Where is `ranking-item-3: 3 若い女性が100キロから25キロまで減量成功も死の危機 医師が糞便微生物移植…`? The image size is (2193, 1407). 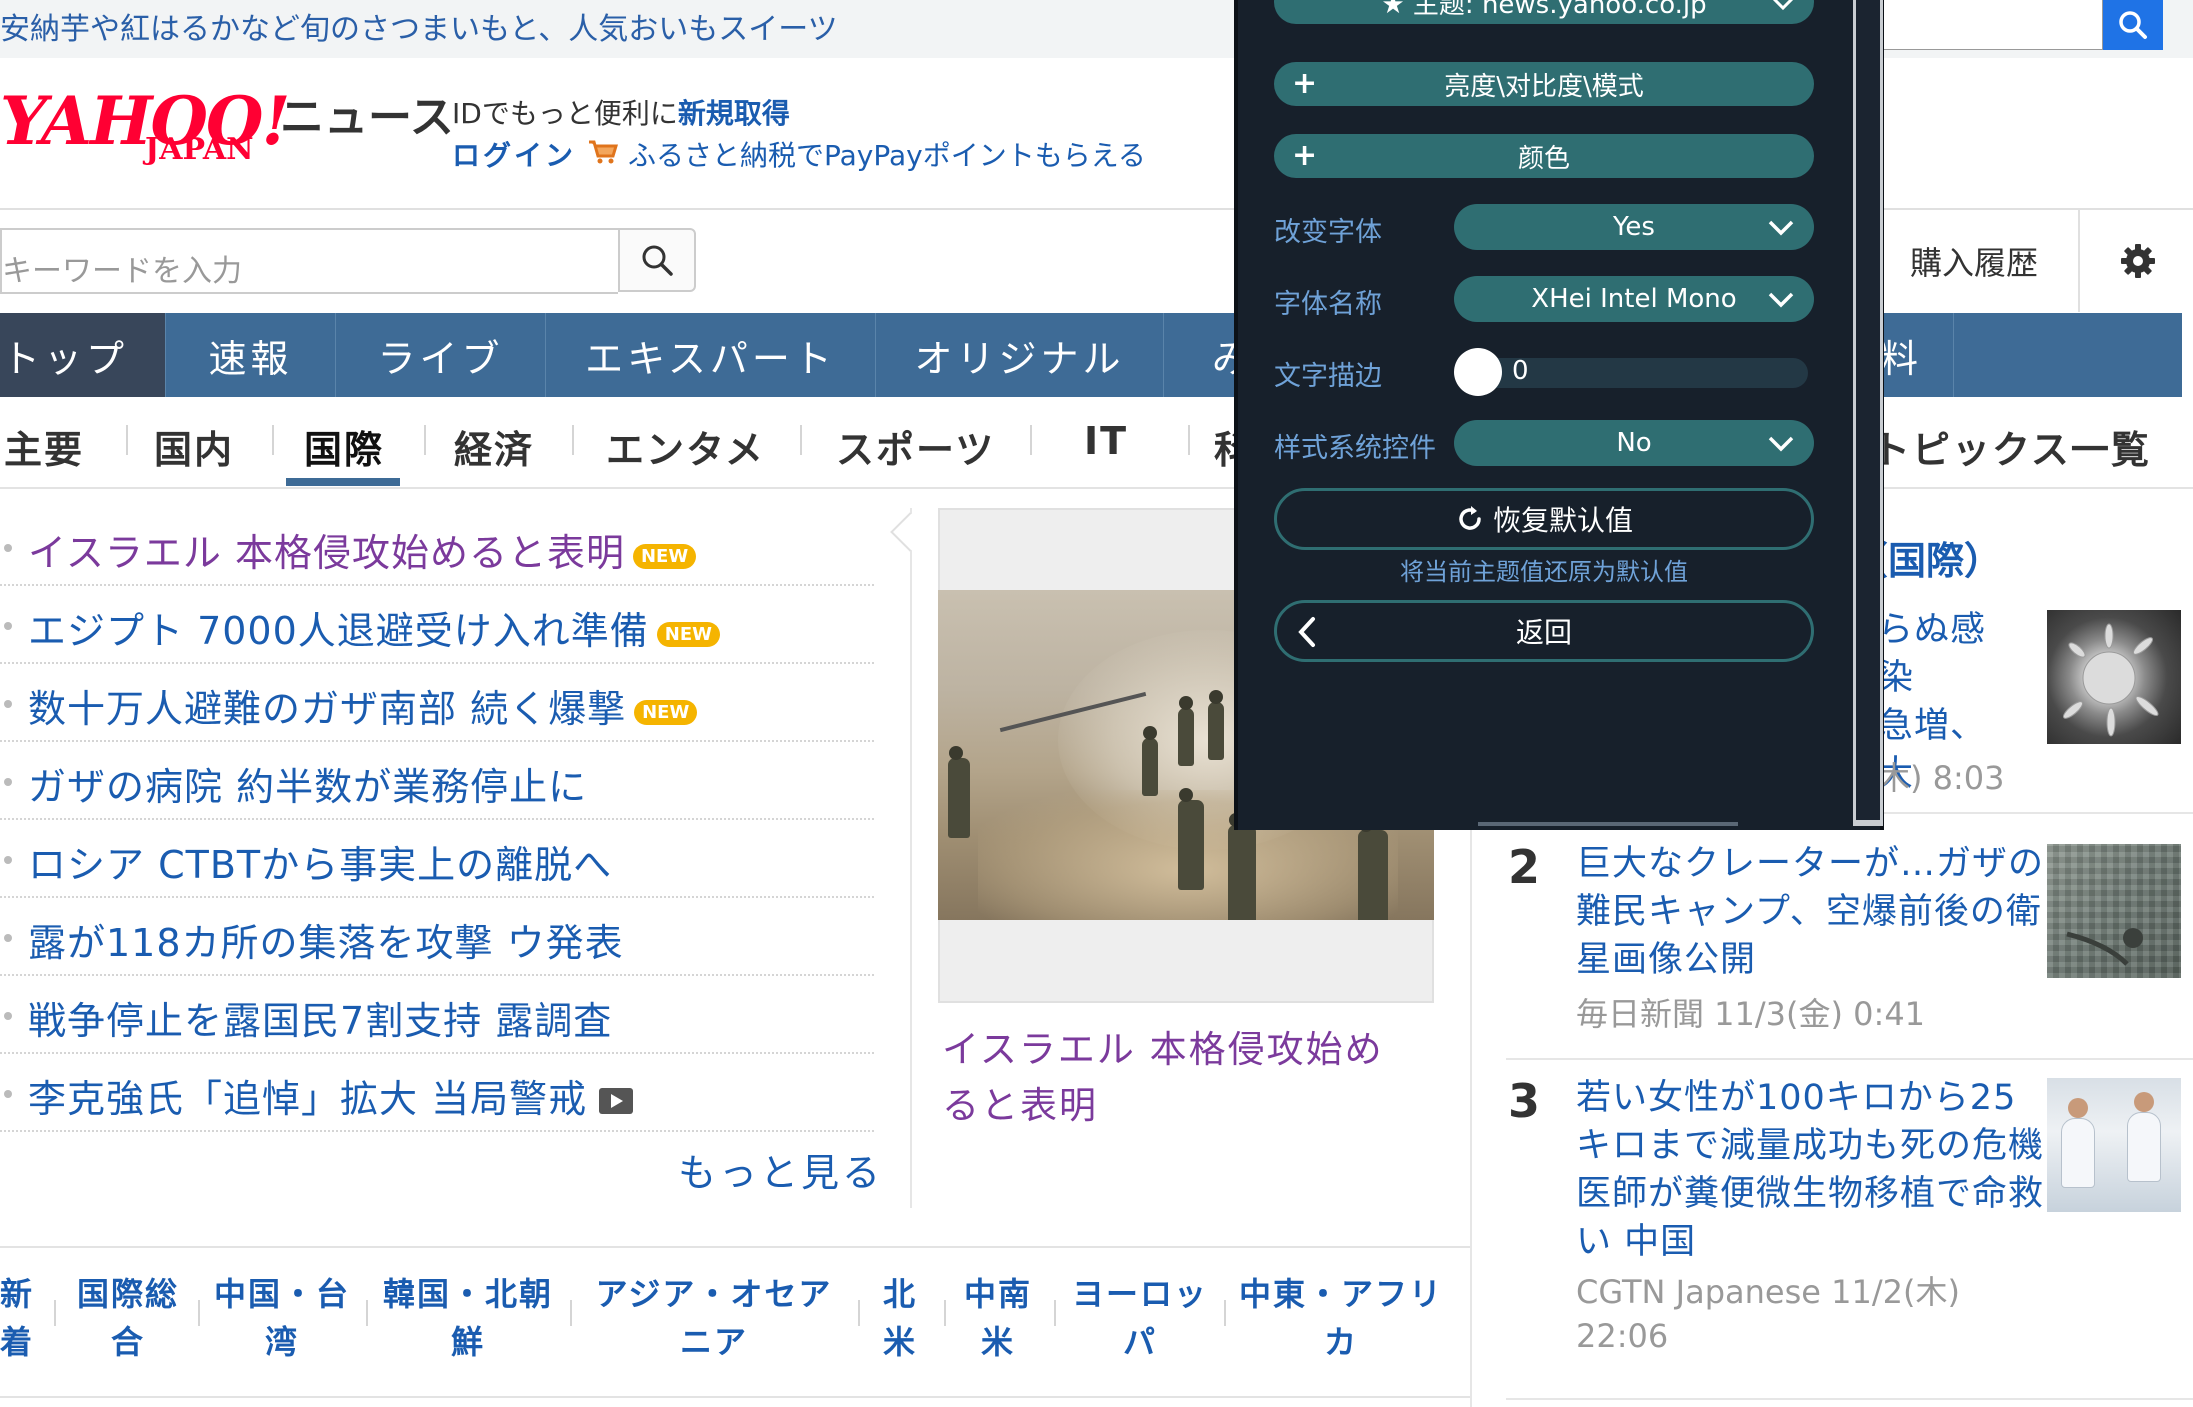 ranking-item-3: 3 若い女性が100キロから25キロまで減量成功も死の危機 医師が糞便微生物移植… is located at coordinates (1788, 1224).